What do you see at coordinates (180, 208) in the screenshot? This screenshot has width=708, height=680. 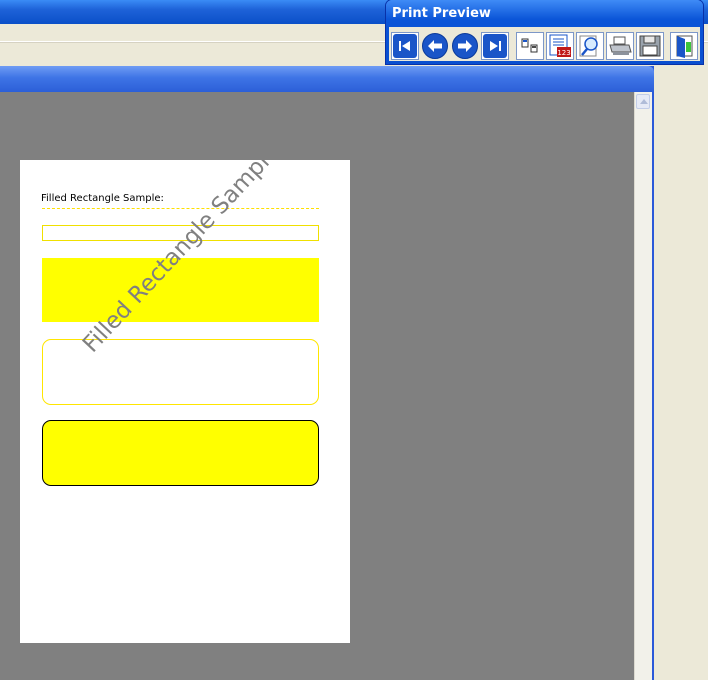 I see `dashed-line-shape` at bounding box center [180, 208].